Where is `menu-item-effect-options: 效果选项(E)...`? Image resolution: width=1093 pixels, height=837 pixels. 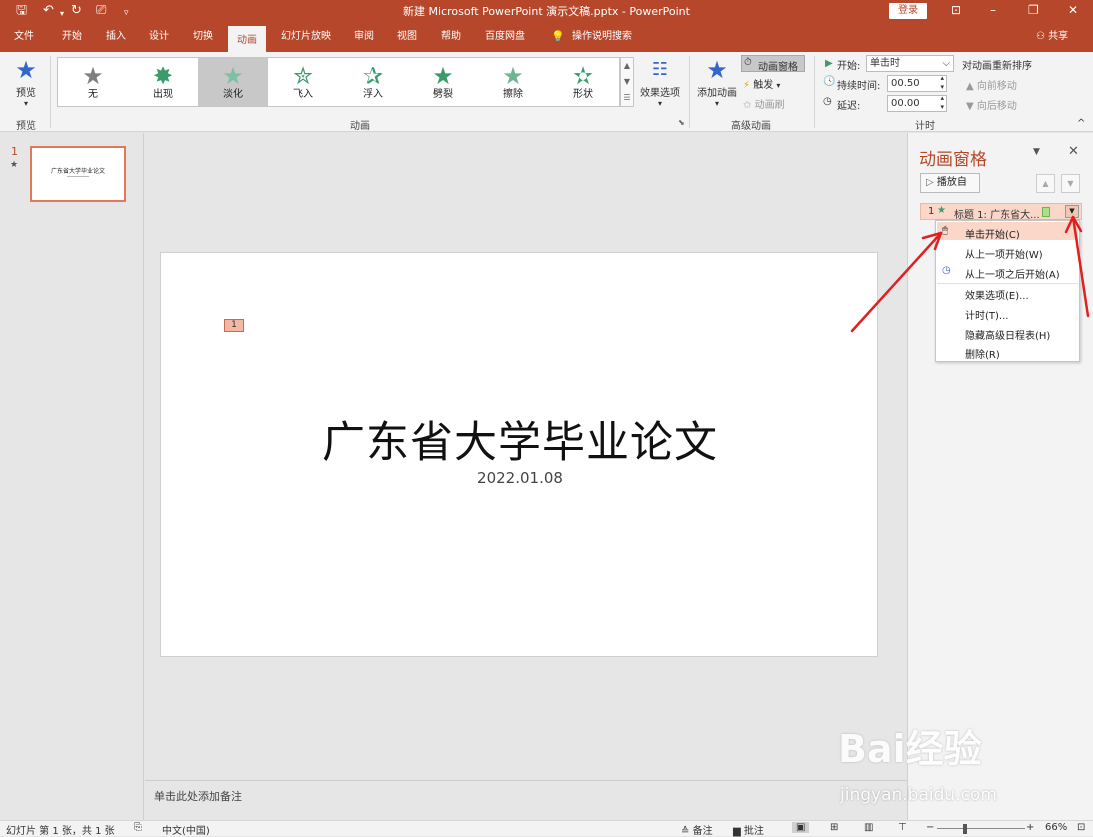 menu-item-effect-options: 效果选项(E)... is located at coordinates (997, 294).